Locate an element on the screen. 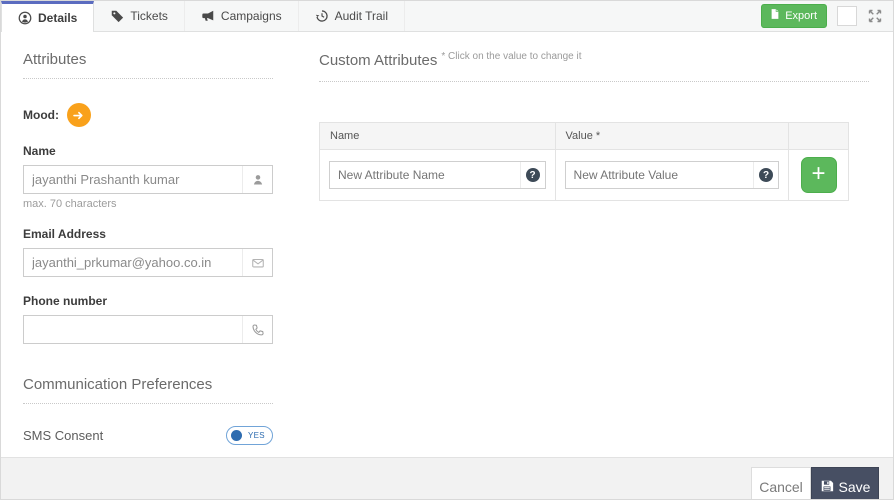 This screenshot has width=894, height=500. sms-consent-toggle: YES is located at coordinates (249, 435).